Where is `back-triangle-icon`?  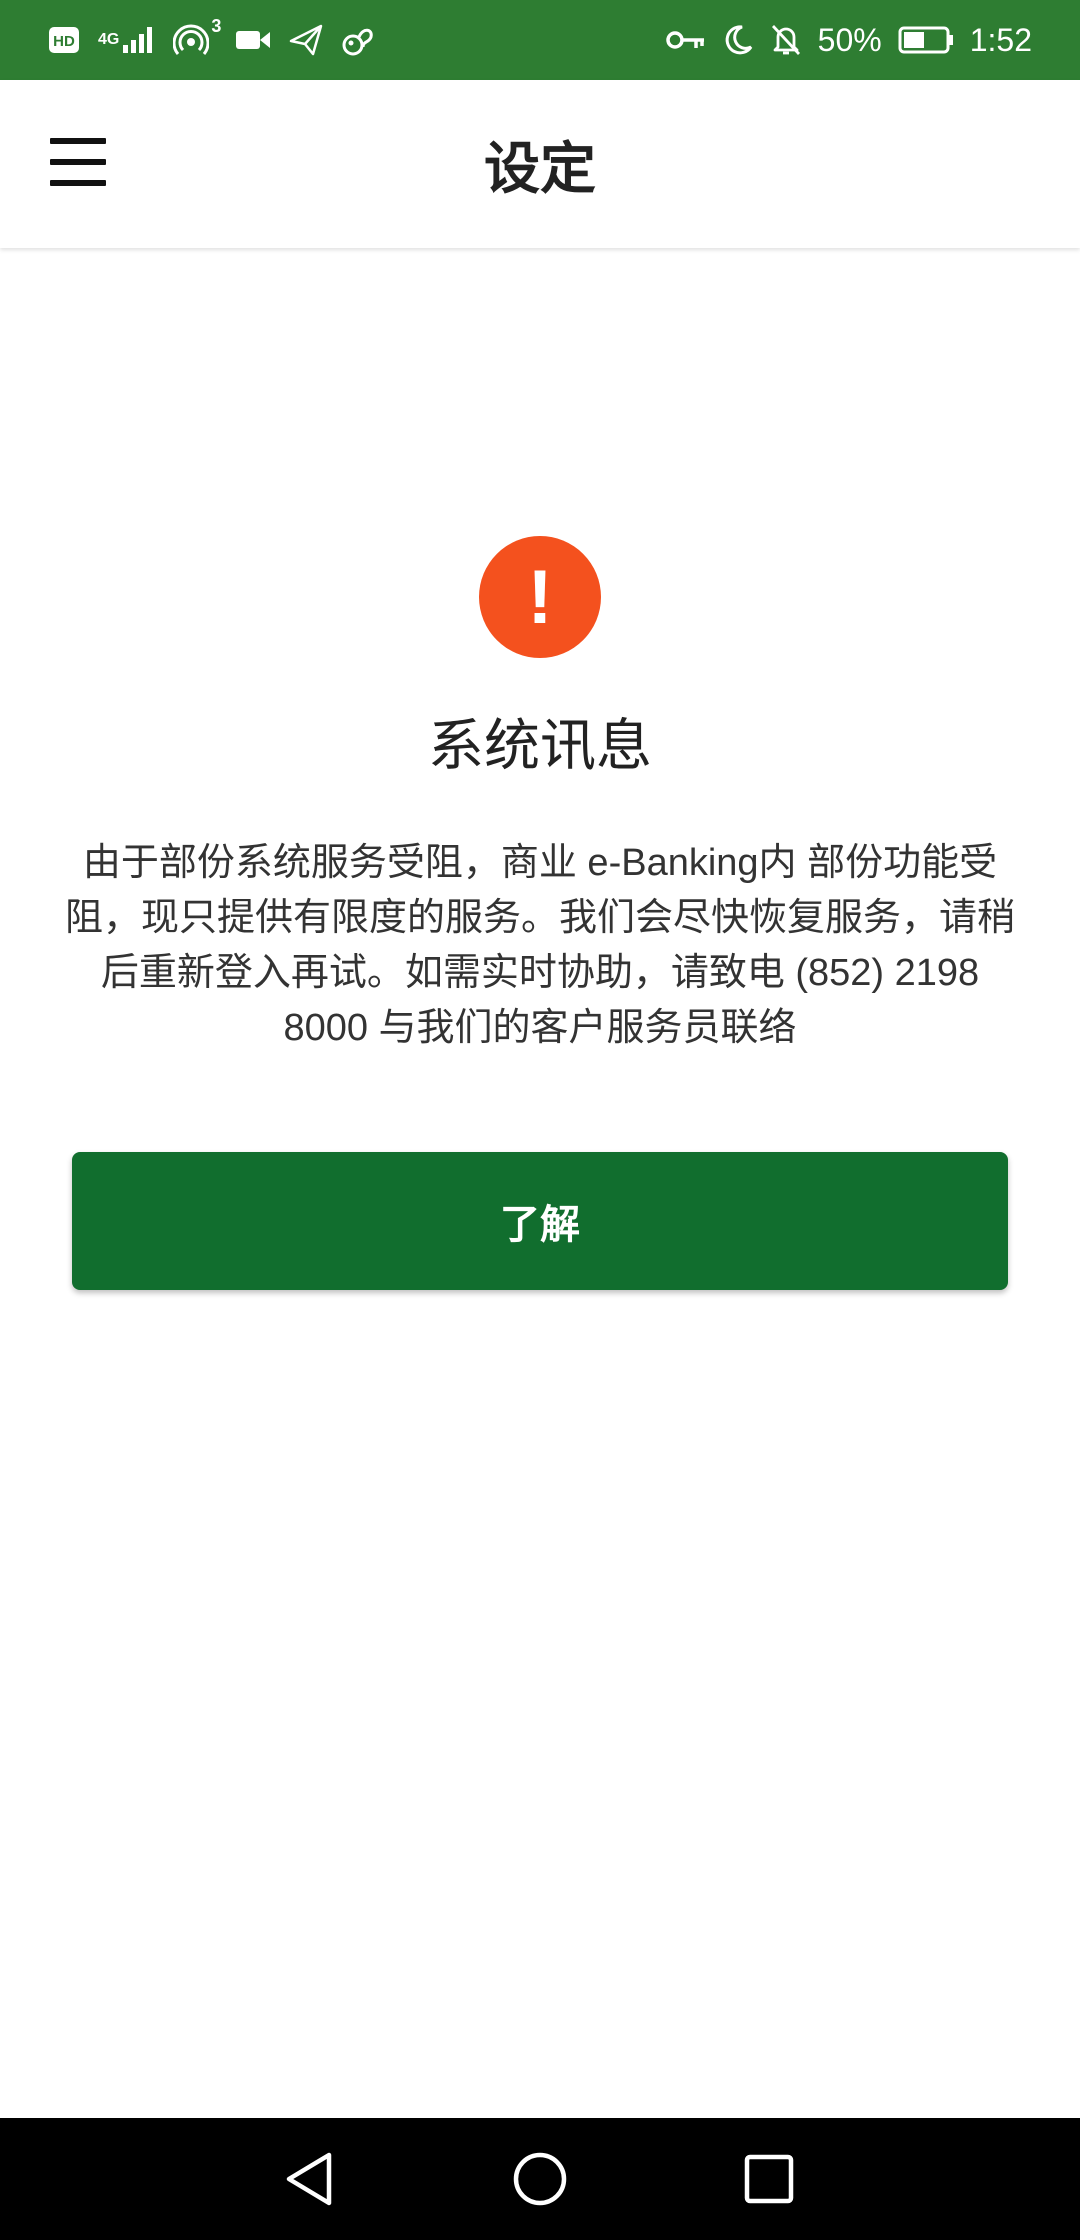
back-triangle-icon is located at coordinates (310, 2179).